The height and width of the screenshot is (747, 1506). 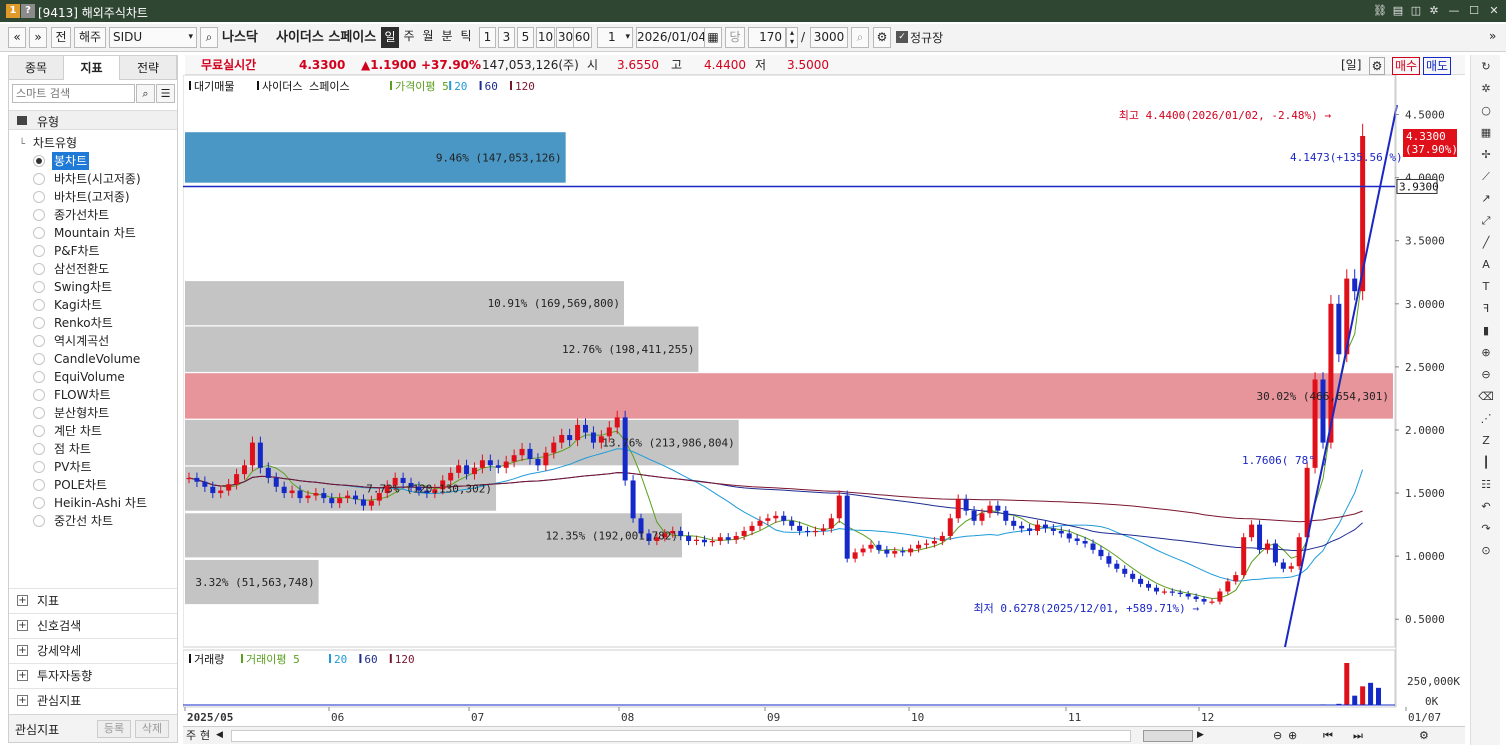 What do you see at coordinates (792, 37) in the screenshot?
I see `bars-stepper: ▴ ▾` at bounding box center [792, 37].